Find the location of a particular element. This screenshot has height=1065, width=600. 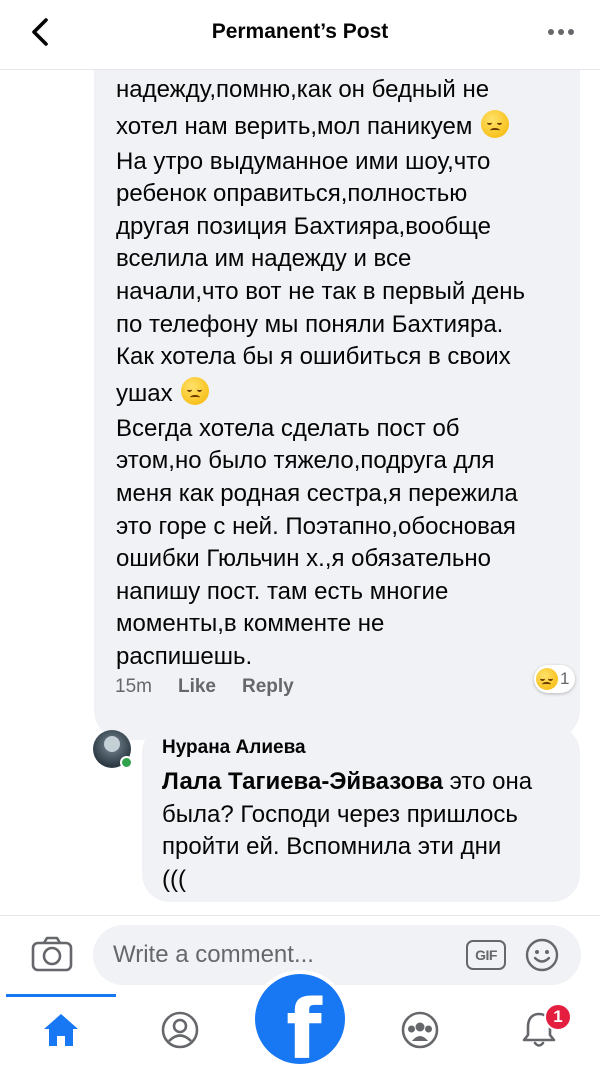

bottom-tab-bar: f is located at coordinates (300, 1019).